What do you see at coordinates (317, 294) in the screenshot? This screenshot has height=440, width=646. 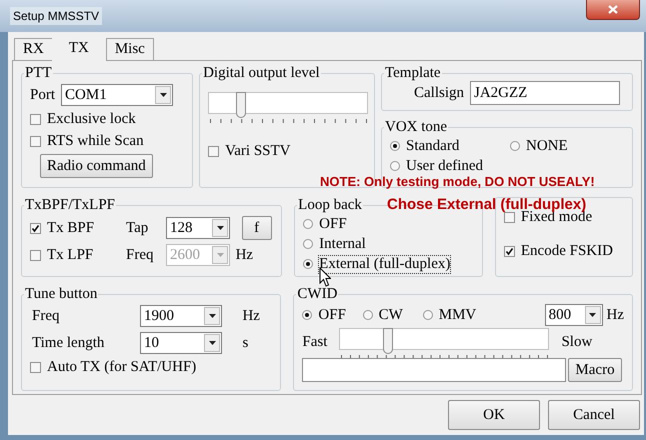 I see `group-title: CWID` at bounding box center [317, 294].